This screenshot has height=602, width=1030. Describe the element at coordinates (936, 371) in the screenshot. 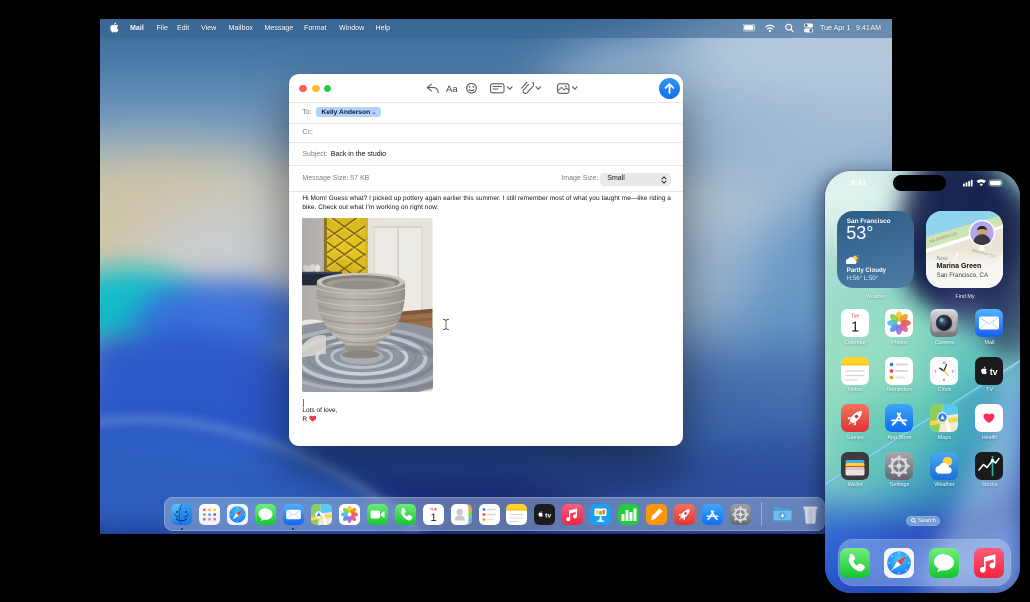

I see `svg-text: 9` at that location.